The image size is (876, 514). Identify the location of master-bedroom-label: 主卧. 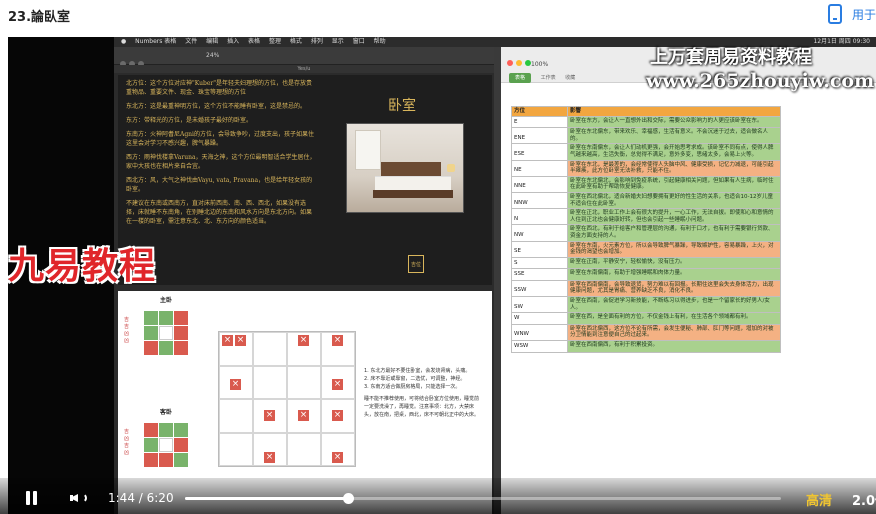
(166, 300).